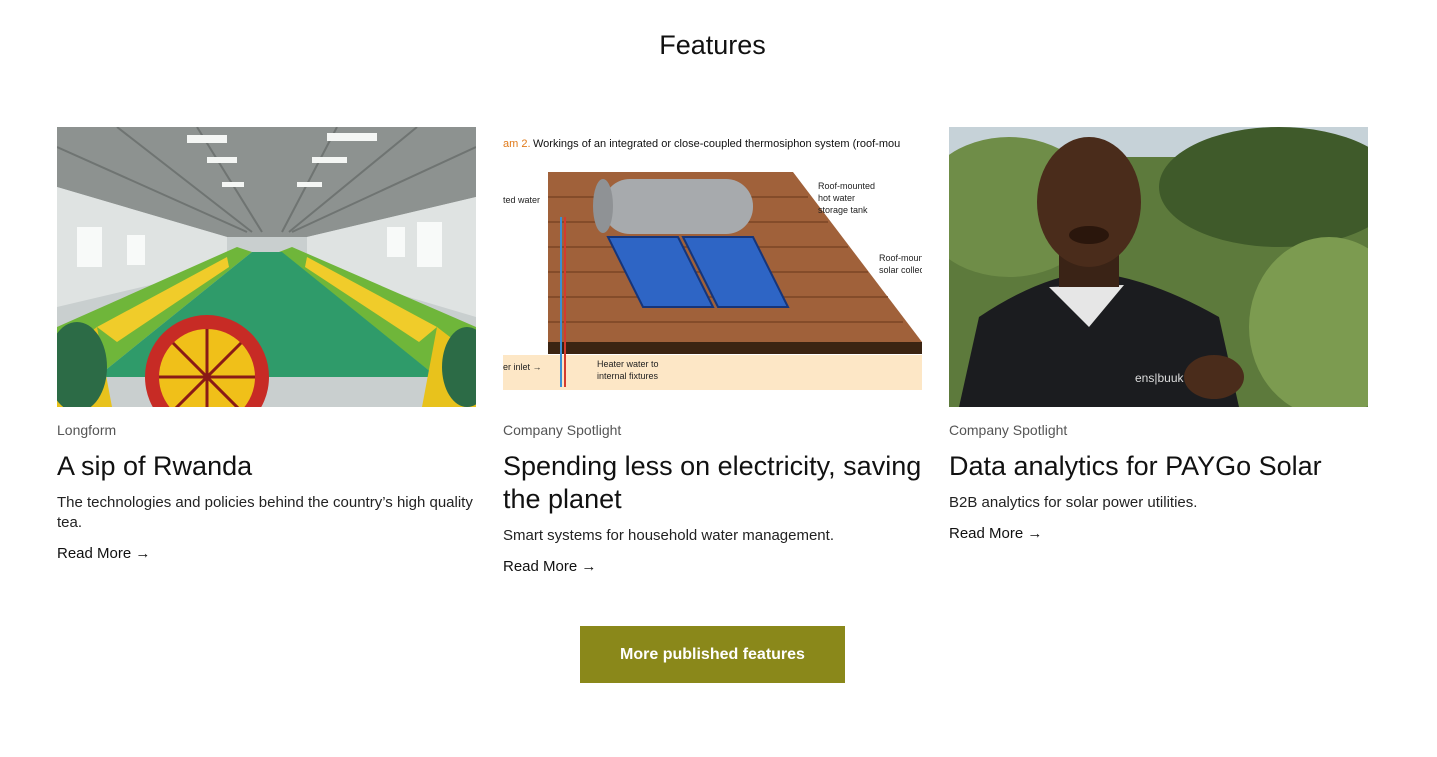  What do you see at coordinates (712, 45) in the screenshot?
I see `section-title: Features` at bounding box center [712, 45].